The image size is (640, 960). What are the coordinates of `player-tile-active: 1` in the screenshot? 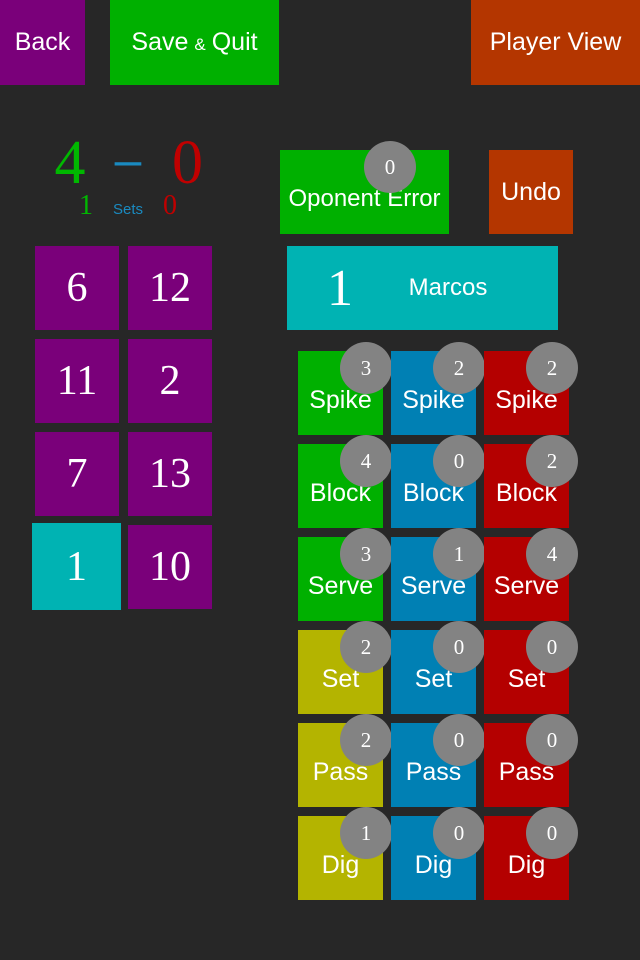 It's located at (76, 566).